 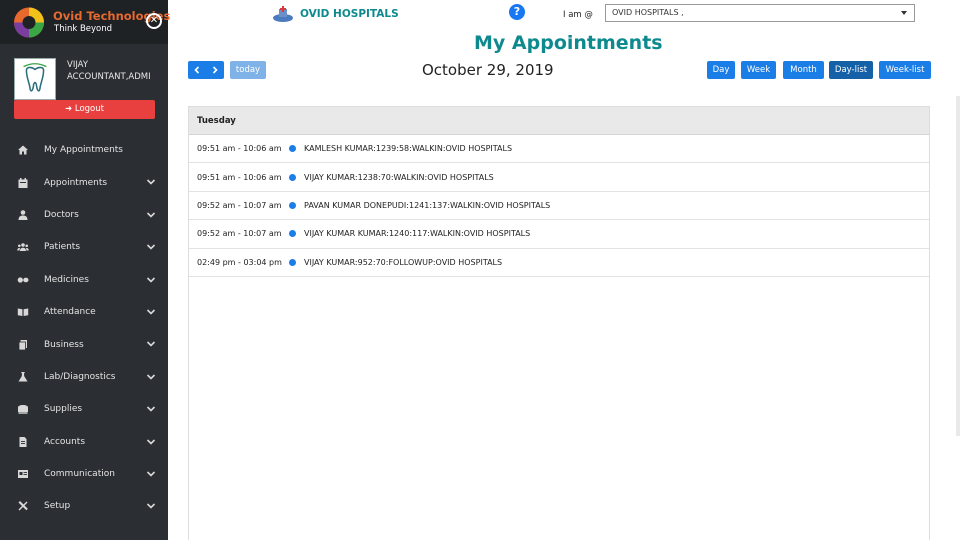 I want to click on page-title: My Appointments, so click(x=568, y=43).